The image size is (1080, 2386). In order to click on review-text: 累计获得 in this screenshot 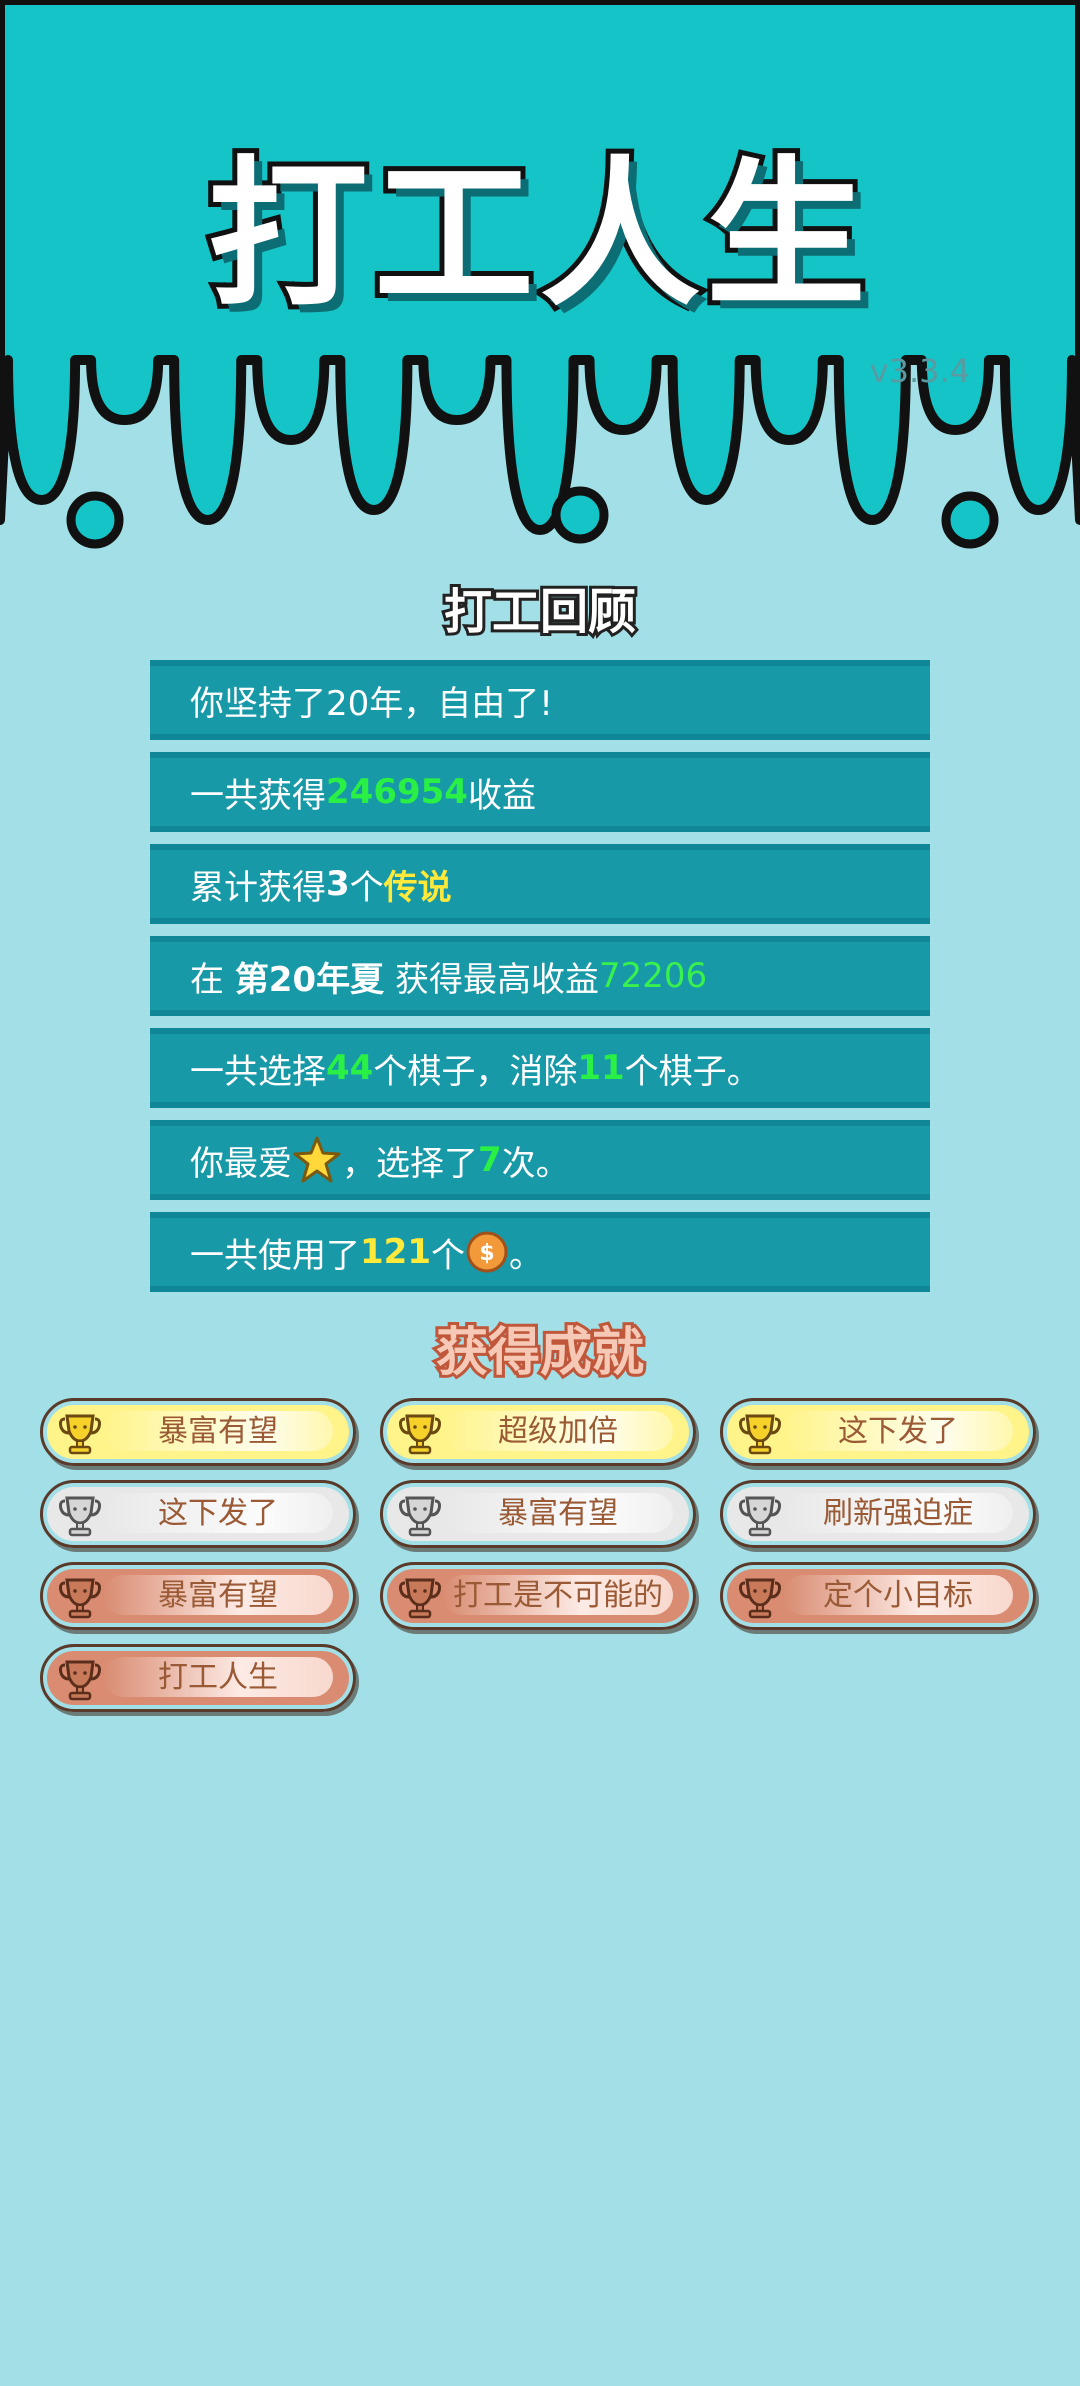, I will do `click(258, 887)`.